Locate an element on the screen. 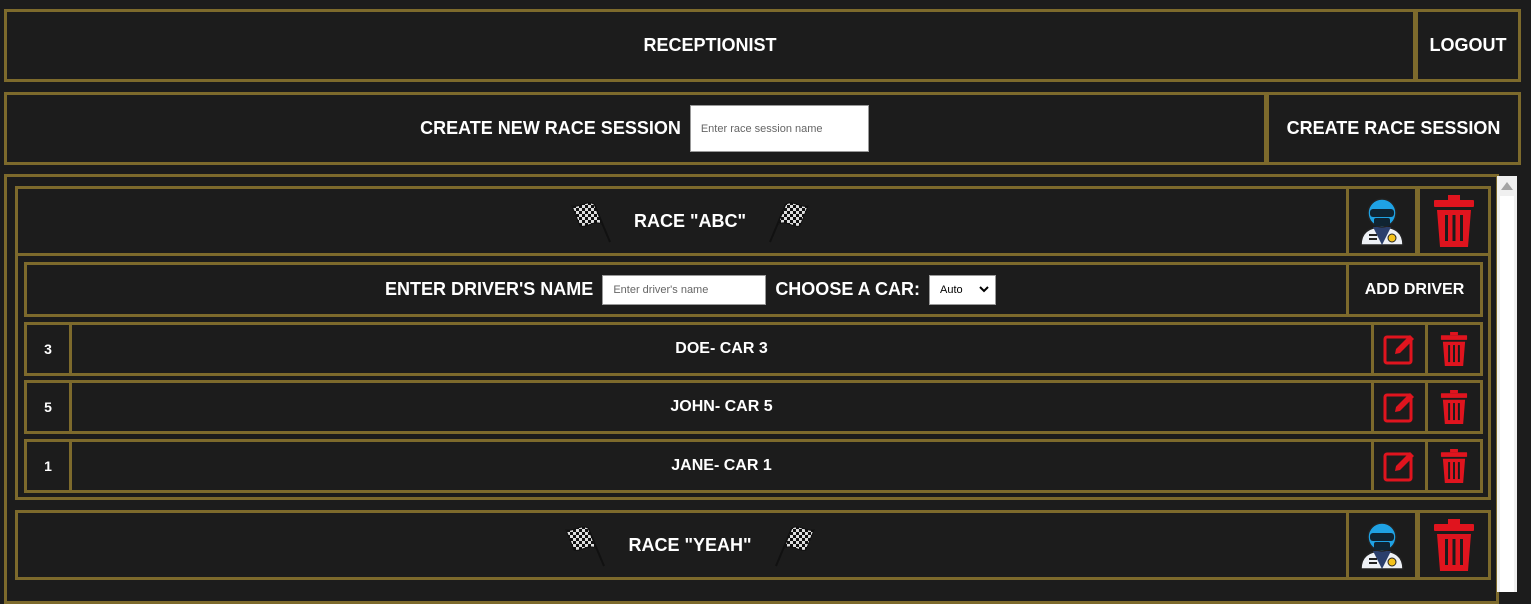  driver-car-number: 5 is located at coordinates (48, 407).